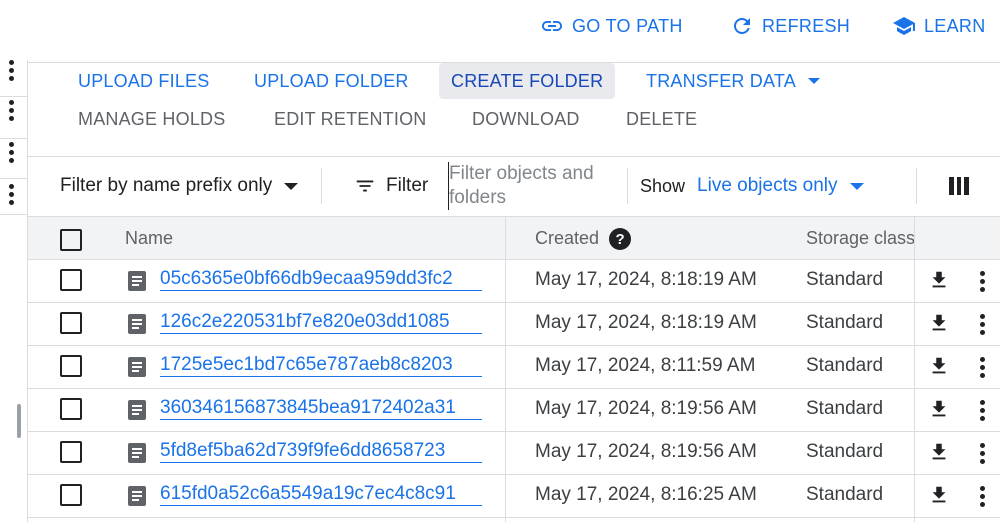 Image resolution: width=1000 pixels, height=522 pixels. I want to click on delete-button: DELETE, so click(661, 119).